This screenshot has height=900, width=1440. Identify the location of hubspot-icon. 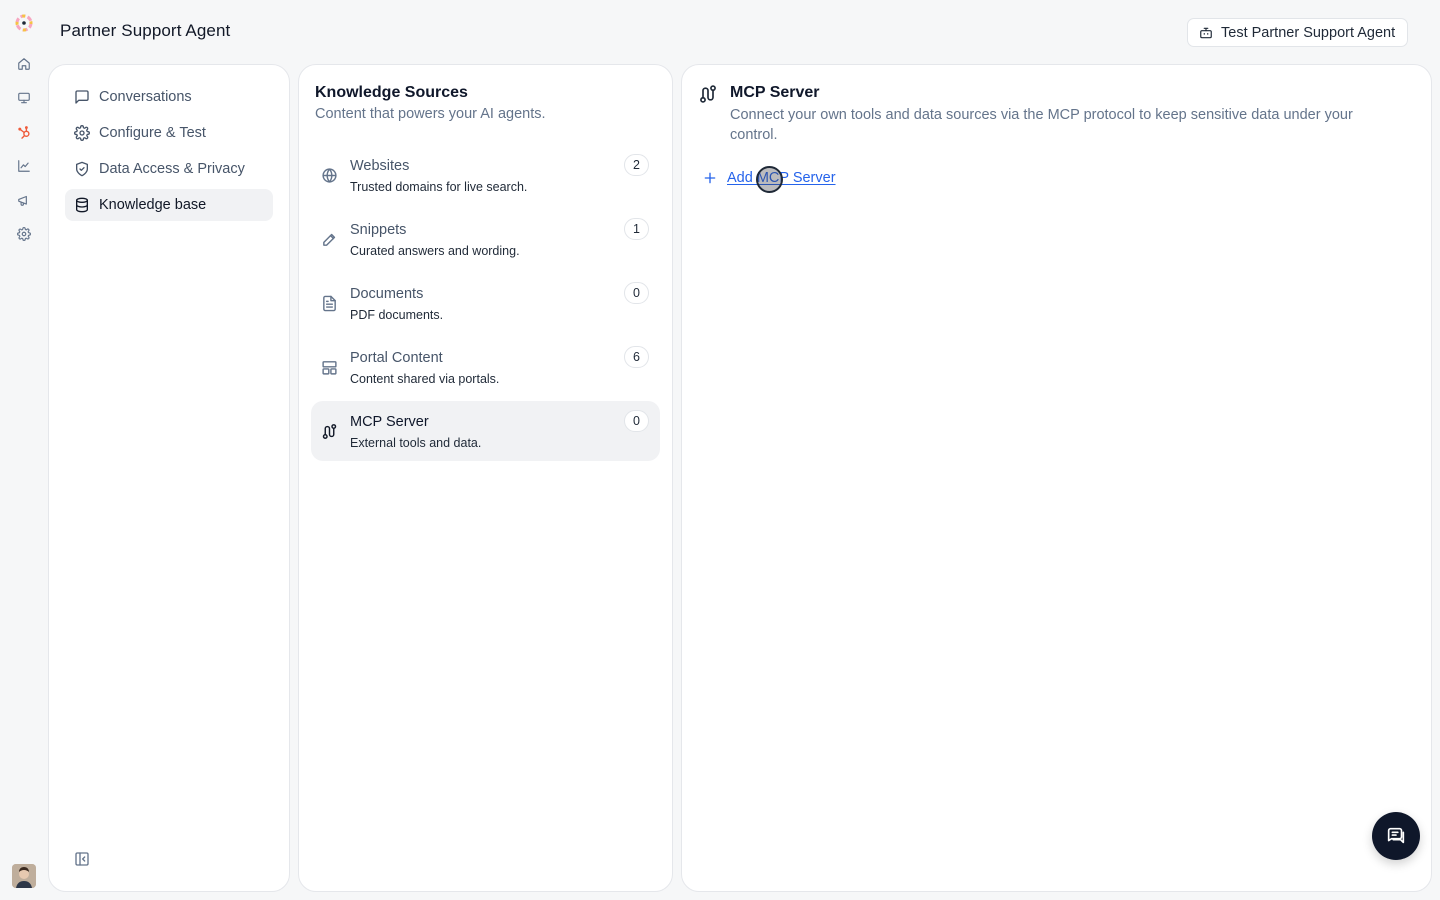
(24, 132).